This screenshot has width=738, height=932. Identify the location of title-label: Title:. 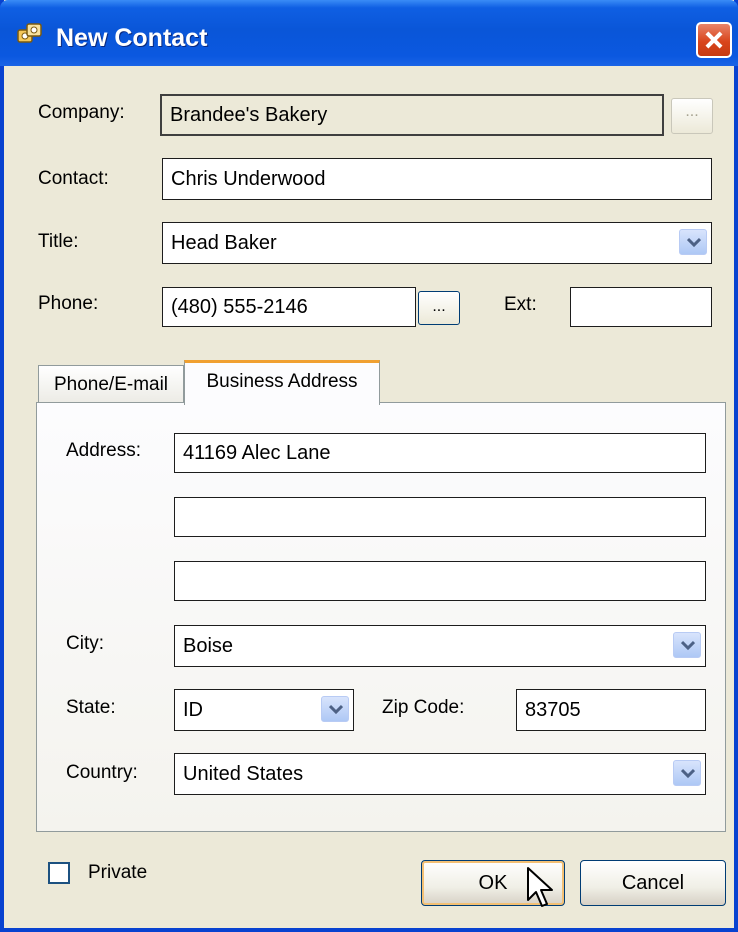
(58, 241).